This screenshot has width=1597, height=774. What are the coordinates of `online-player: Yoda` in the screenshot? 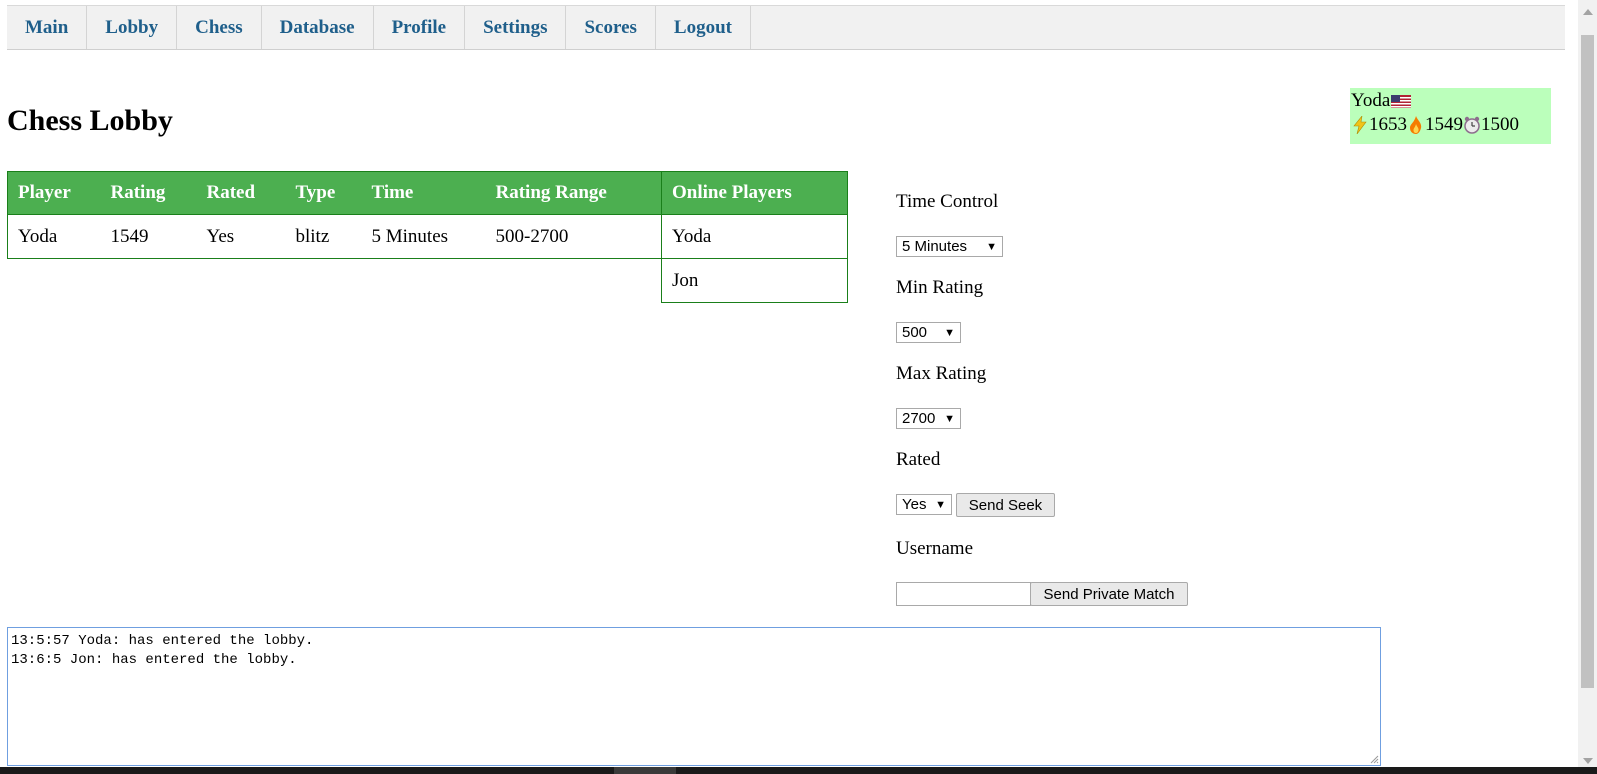 It's located at (754, 236).